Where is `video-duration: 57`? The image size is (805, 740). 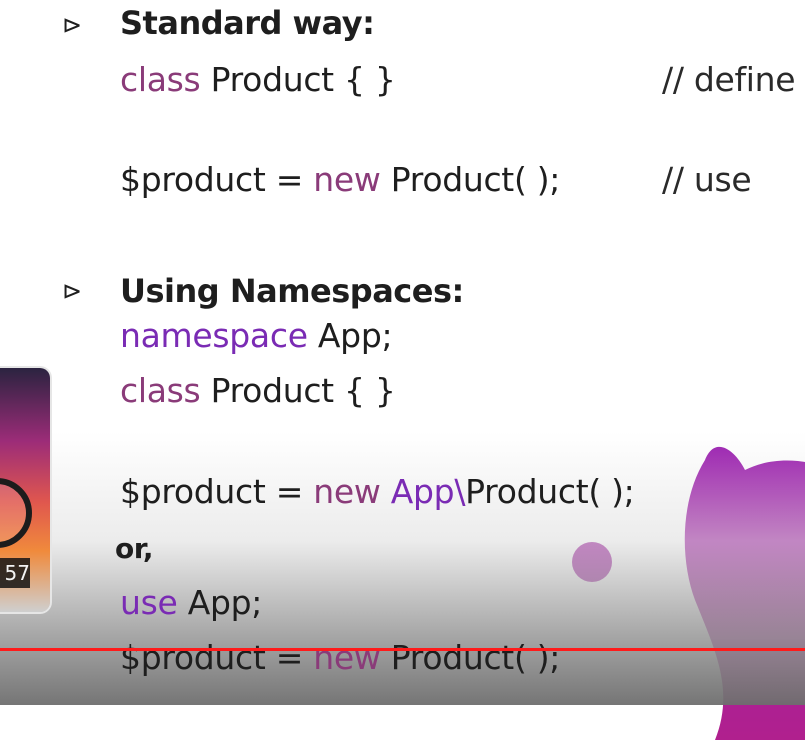
video-duration: 57 is located at coordinates (15, 573).